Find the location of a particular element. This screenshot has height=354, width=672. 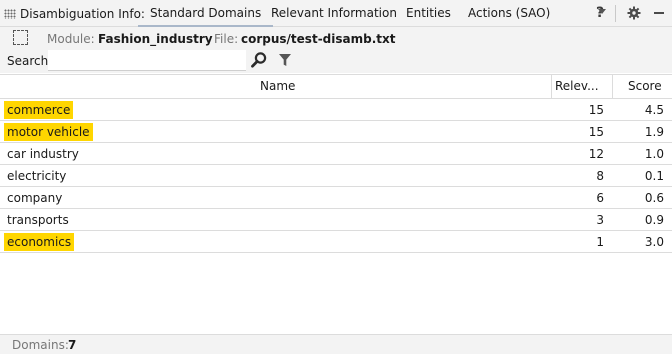

domain-name-cell: company is located at coordinates (35, 198).